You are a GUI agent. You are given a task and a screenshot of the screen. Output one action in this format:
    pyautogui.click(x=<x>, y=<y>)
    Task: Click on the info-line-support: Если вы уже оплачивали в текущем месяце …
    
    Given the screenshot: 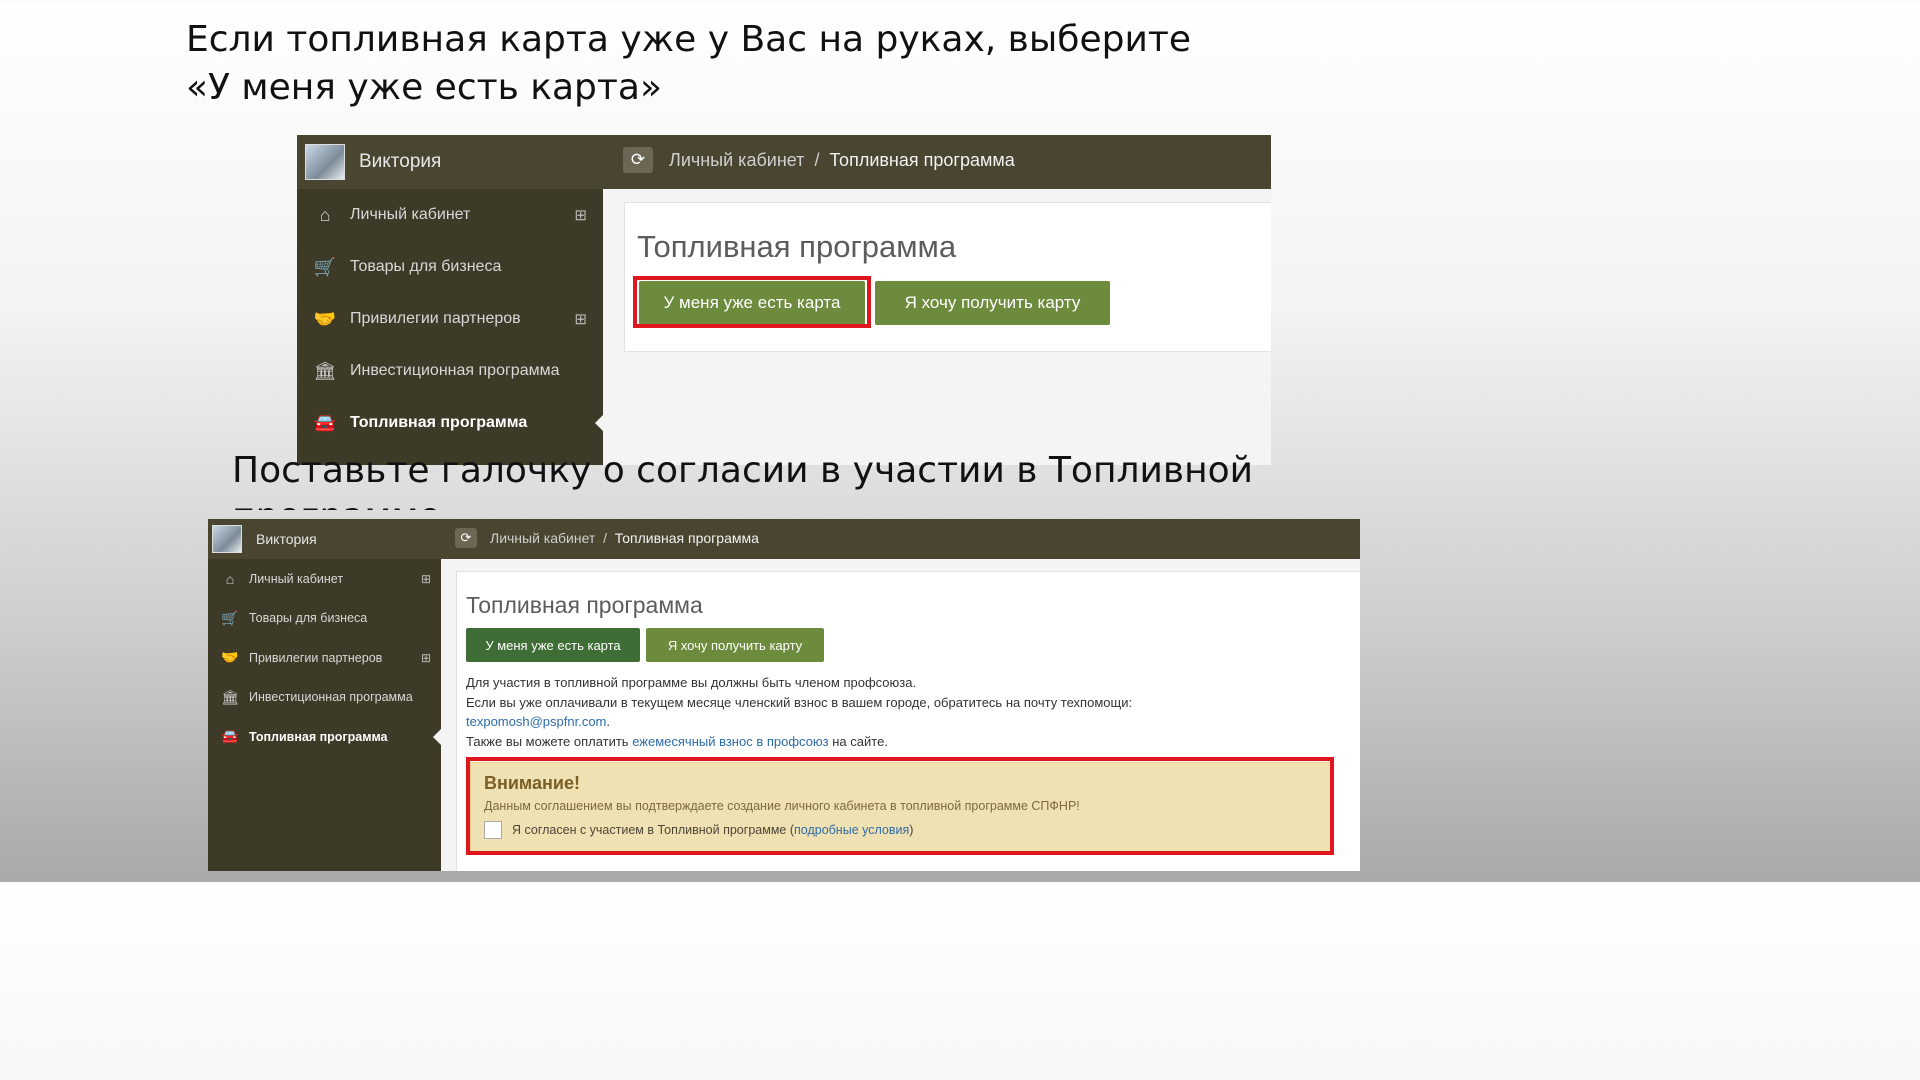 What is the action you would take?
    pyautogui.click(x=799, y=702)
    